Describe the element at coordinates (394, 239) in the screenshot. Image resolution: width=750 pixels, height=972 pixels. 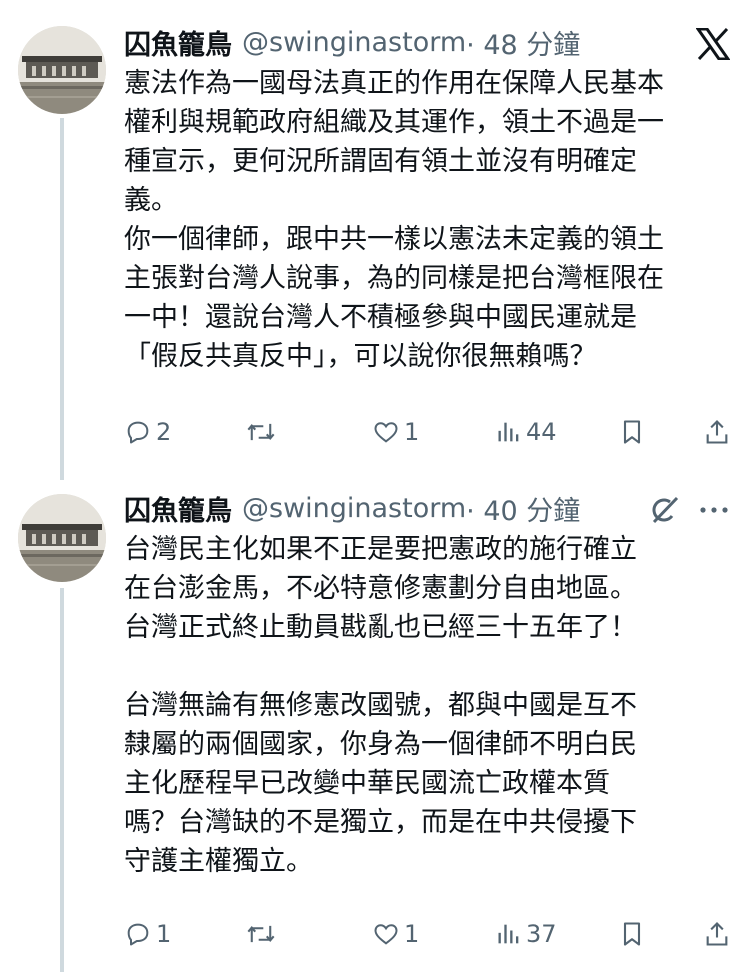
I see `tweet-text-line: 你一個律師，跟中共一樣以憲法未定義的領土` at that location.